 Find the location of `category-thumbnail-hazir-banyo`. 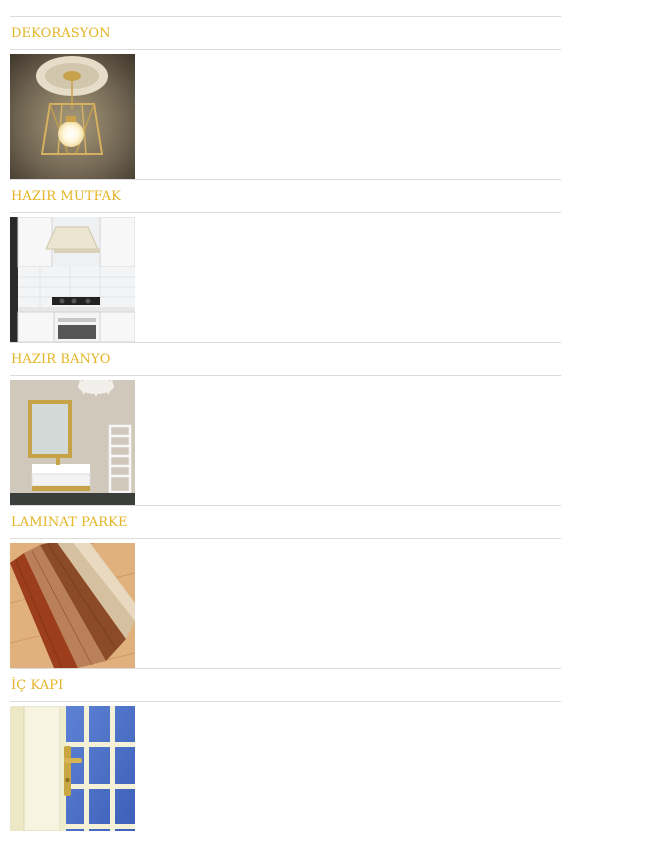

category-thumbnail-hazir-banyo is located at coordinates (72, 442).